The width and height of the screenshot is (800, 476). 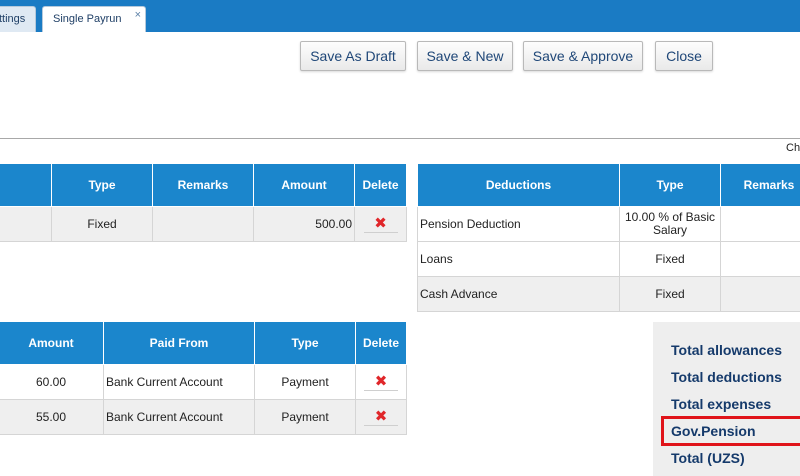 I want to click on tab-label: Single Payrun, so click(x=87, y=19).